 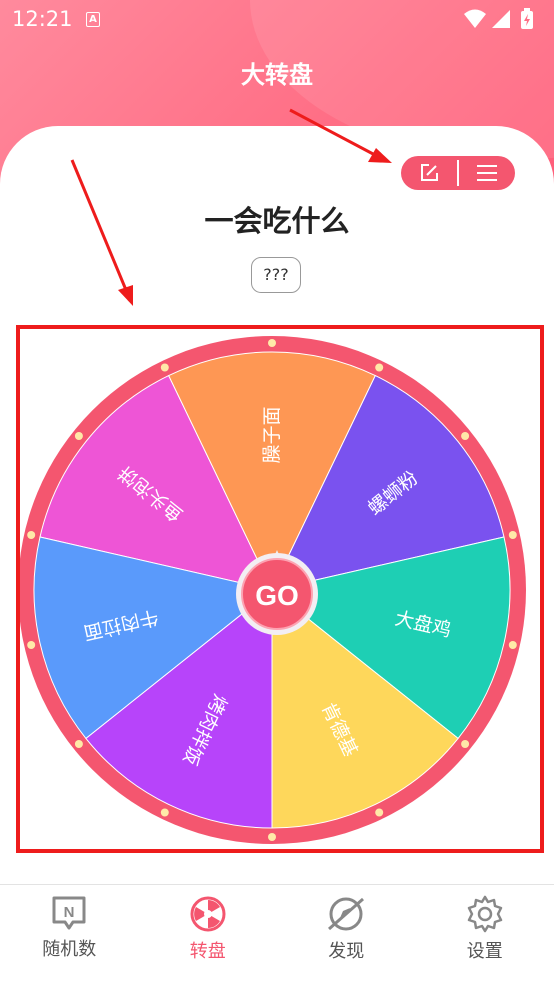 I want to click on nav-label-random: 随机数, so click(x=69, y=948).